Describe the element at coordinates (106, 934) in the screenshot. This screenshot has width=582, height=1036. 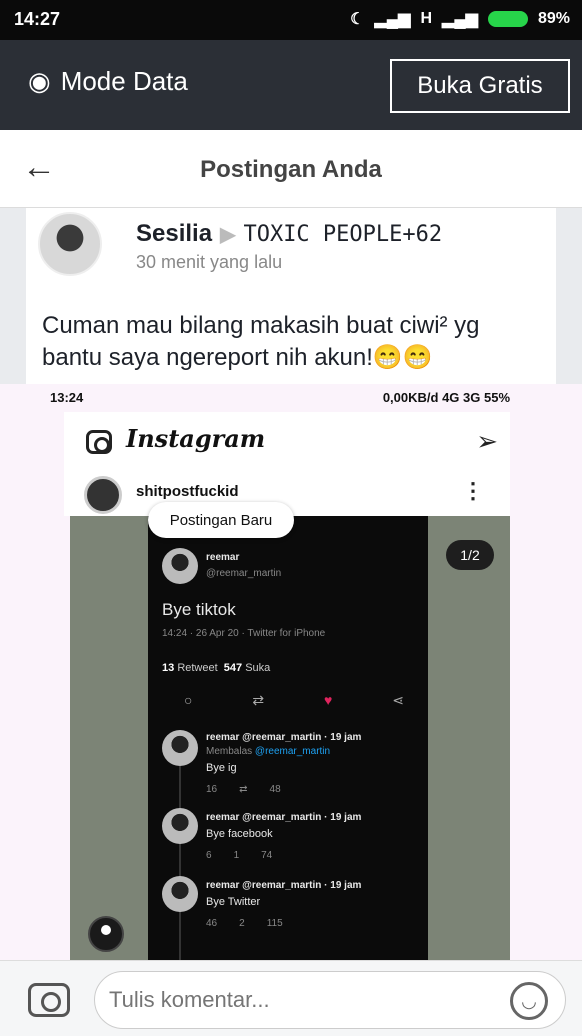
I see `user-icon` at that location.